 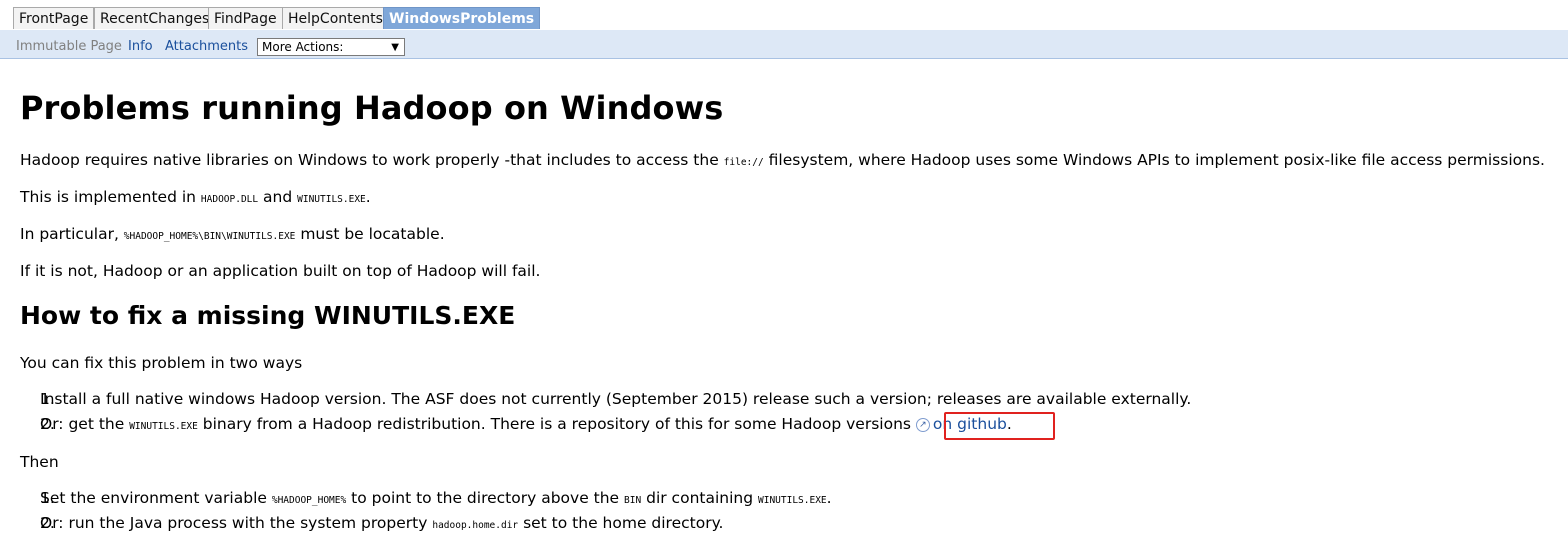 I want to click on immutable-page-label: Immutable Page, so click(x=69, y=46).